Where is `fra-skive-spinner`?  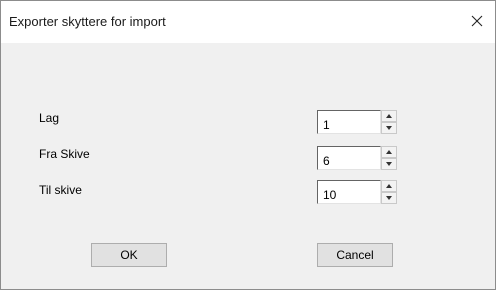
fra-skive-spinner is located at coordinates (358, 158).